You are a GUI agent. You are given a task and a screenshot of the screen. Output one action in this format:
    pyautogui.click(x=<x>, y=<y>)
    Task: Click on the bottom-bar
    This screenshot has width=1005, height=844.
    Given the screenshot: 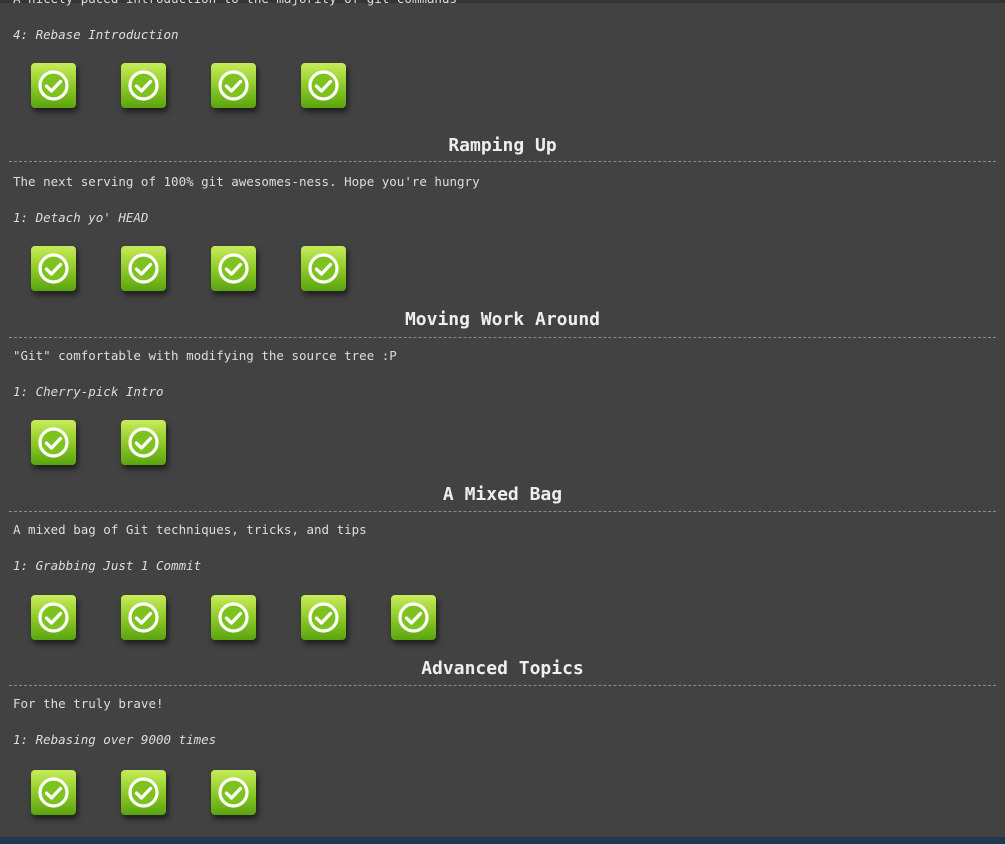 What is the action you would take?
    pyautogui.click(x=502, y=840)
    